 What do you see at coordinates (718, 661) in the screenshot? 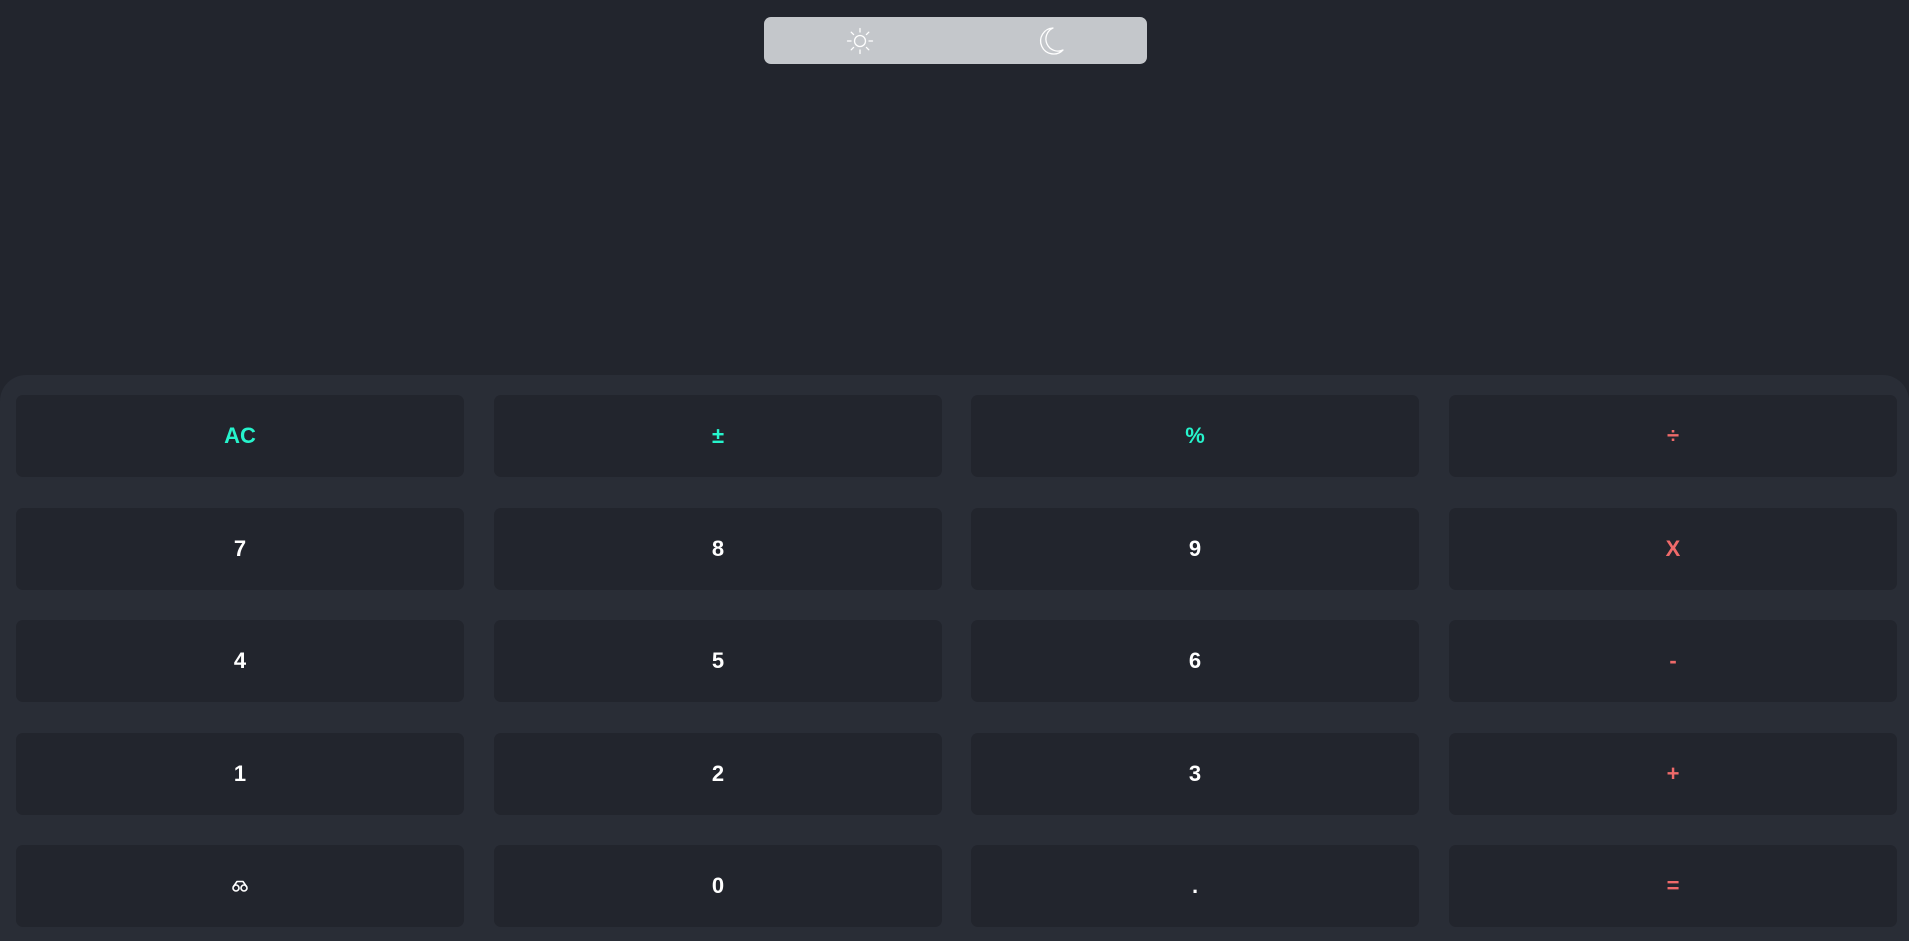
I see `five-button: 5` at bounding box center [718, 661].